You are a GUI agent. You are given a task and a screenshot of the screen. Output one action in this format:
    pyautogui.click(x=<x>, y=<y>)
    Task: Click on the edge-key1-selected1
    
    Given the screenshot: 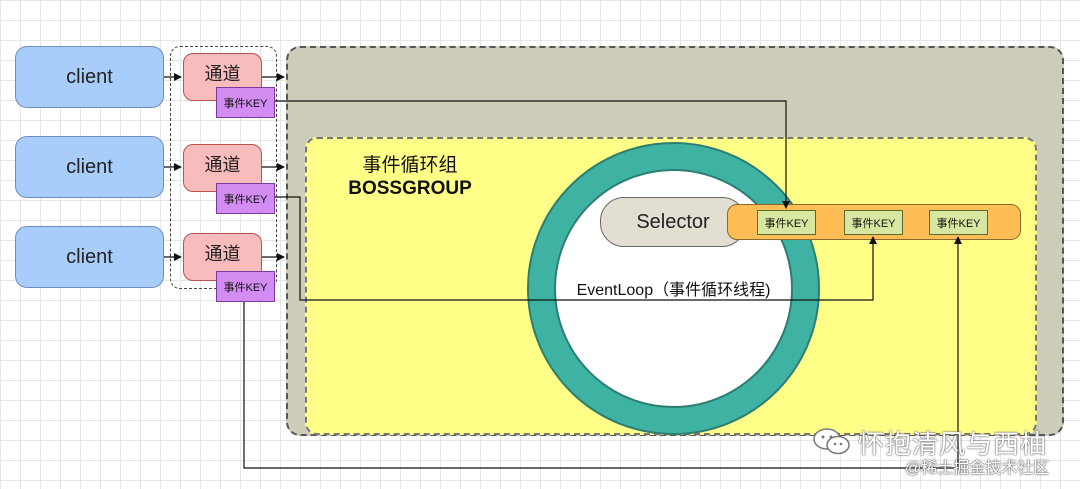 What is the action you would take?
    pyautogui.click(x=532, y=154)
    